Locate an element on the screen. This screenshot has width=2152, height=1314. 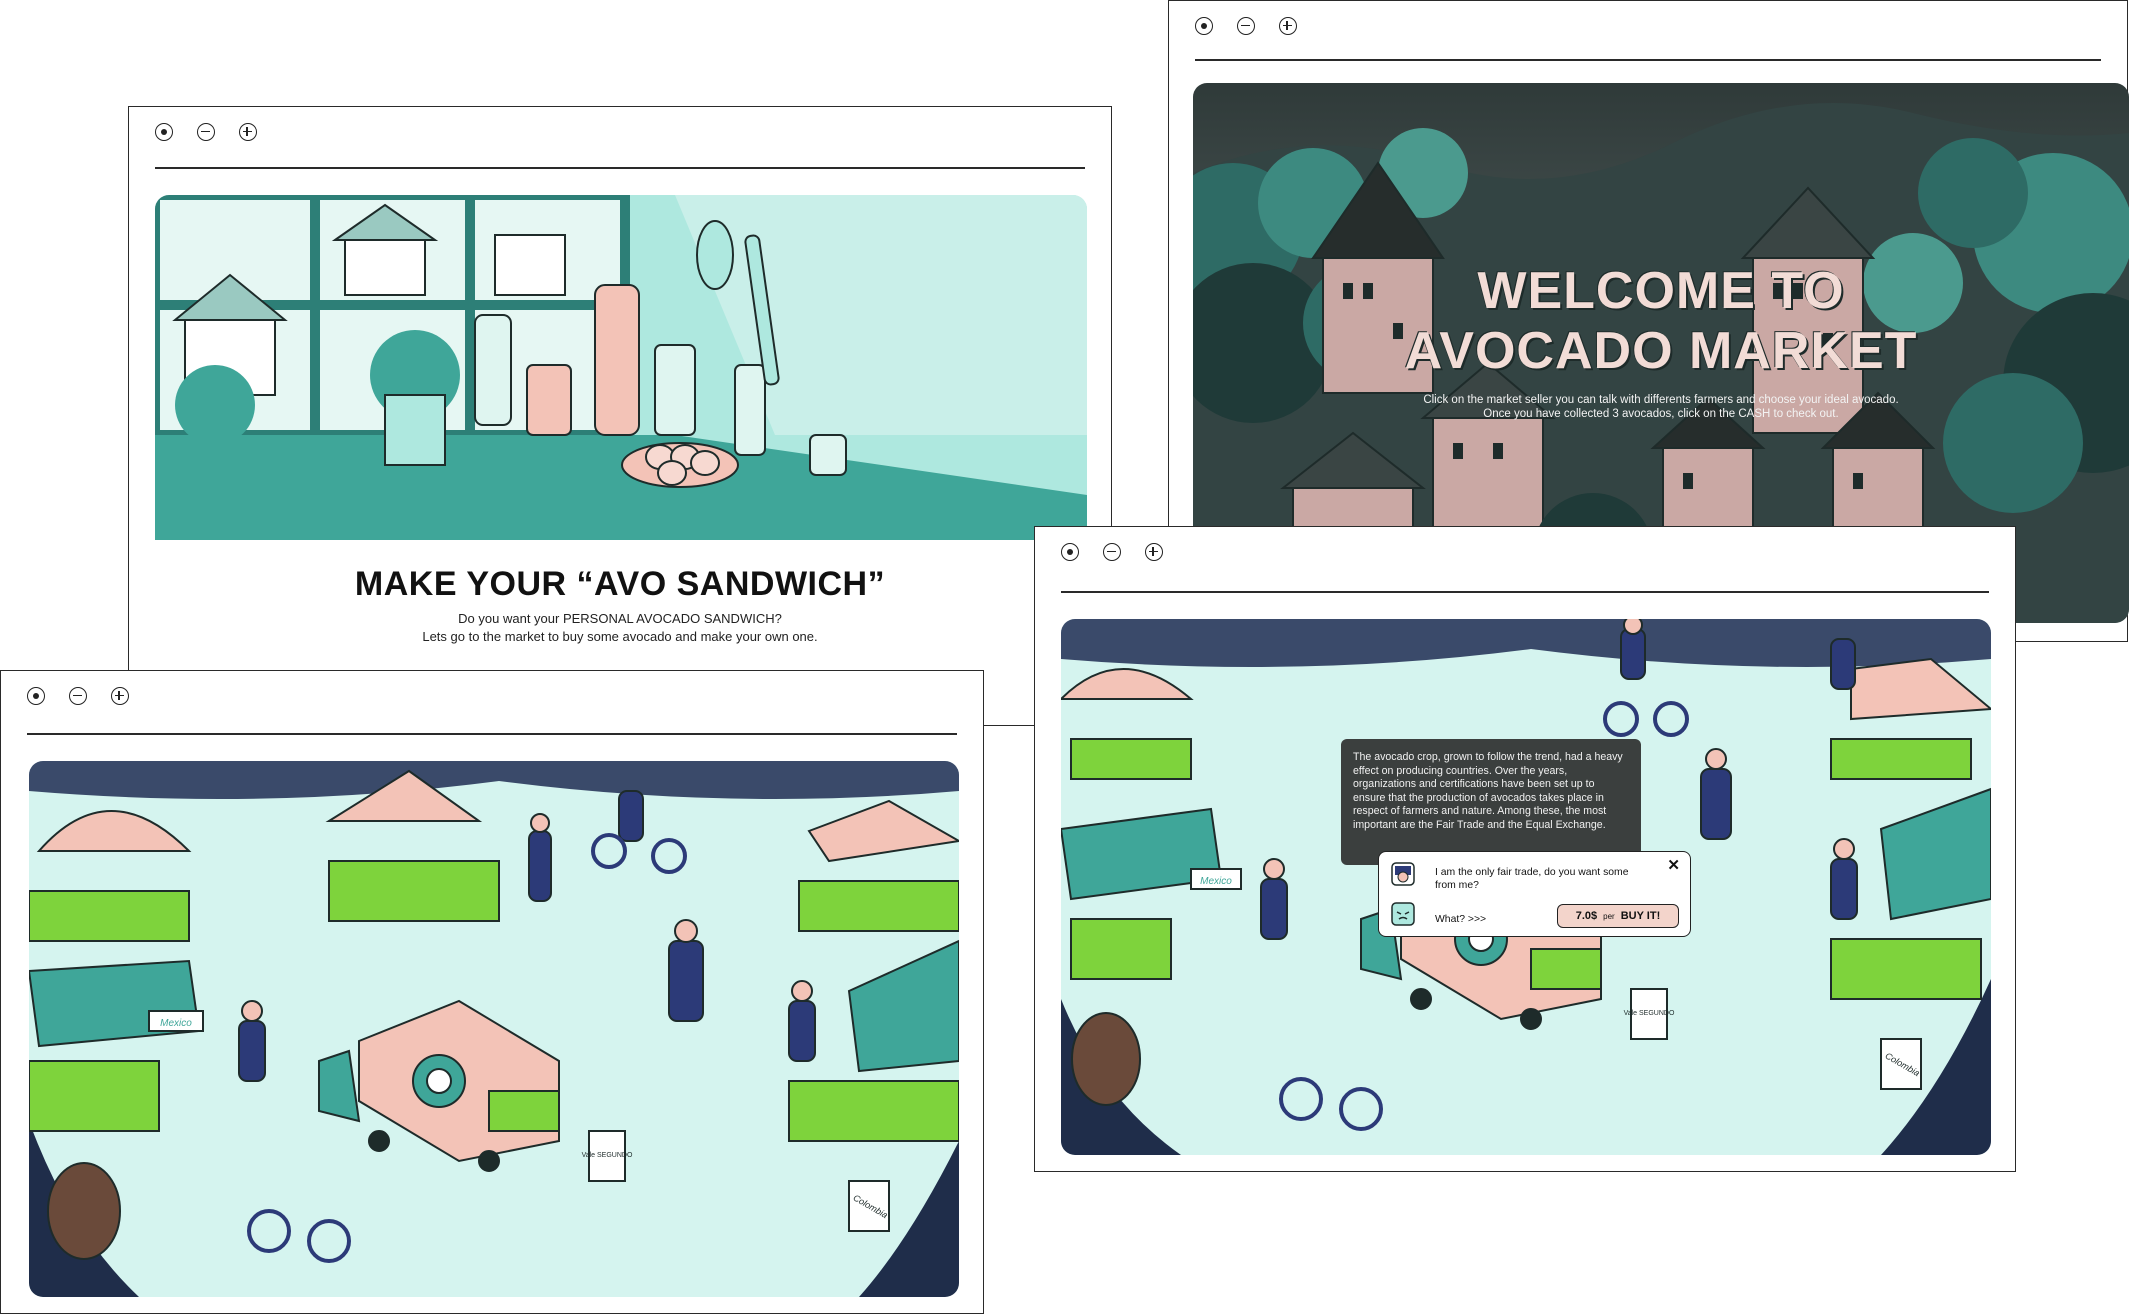
welcome-title: WELCOME TO AVOCADO MARKET is located at coordinates (1661, 321).